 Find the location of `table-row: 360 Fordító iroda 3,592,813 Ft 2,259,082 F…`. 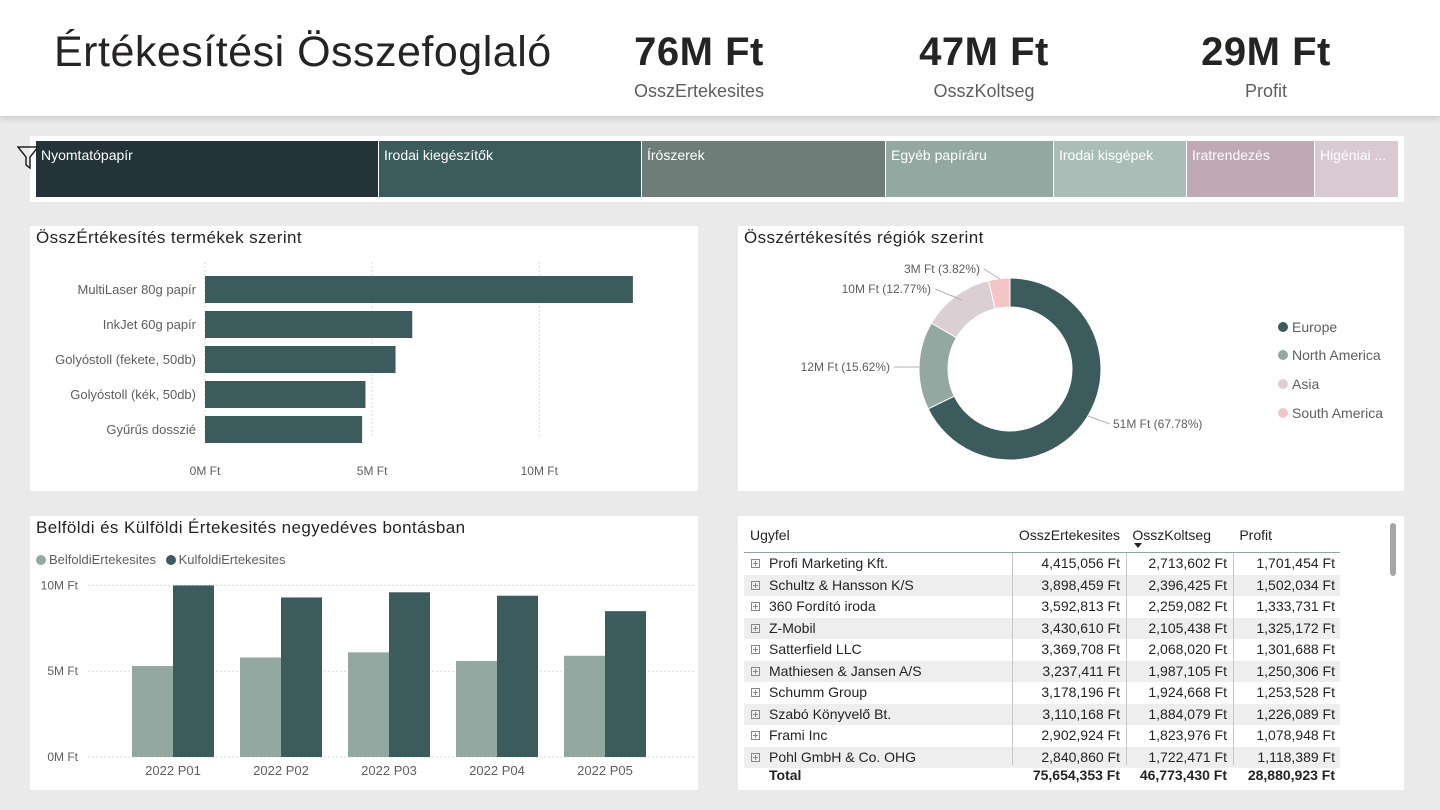

table-row: 360 Fordító iroda 3,592,813 Ft 2,259,082 F… is located at coordinates (1042, 607).